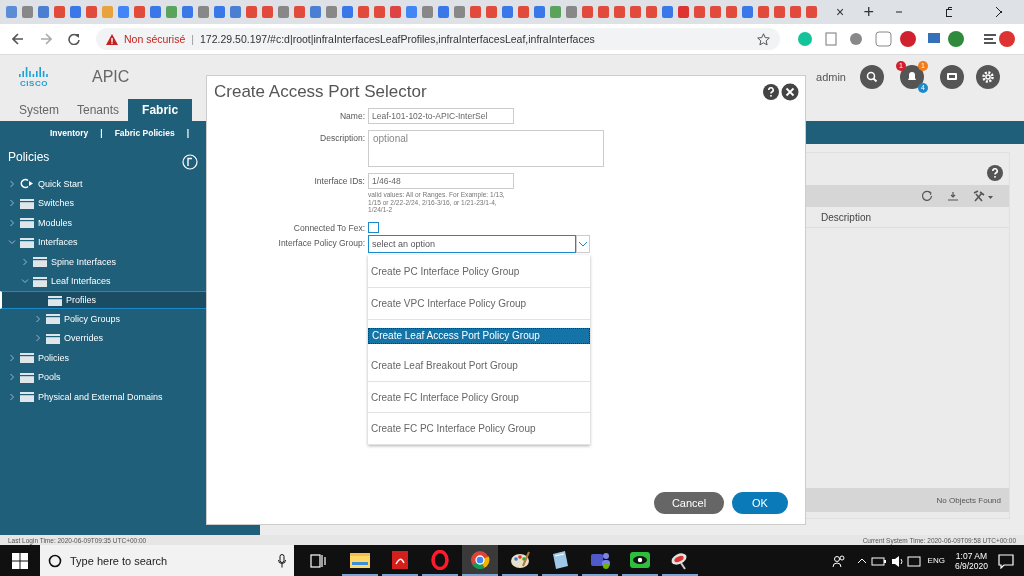 This screenshot has height=576, width=1024. Describe the element at coordinates (479, 429) in the screenshot. I see `dropdown-option: Create FC PC Interface Policy Group` at that location.